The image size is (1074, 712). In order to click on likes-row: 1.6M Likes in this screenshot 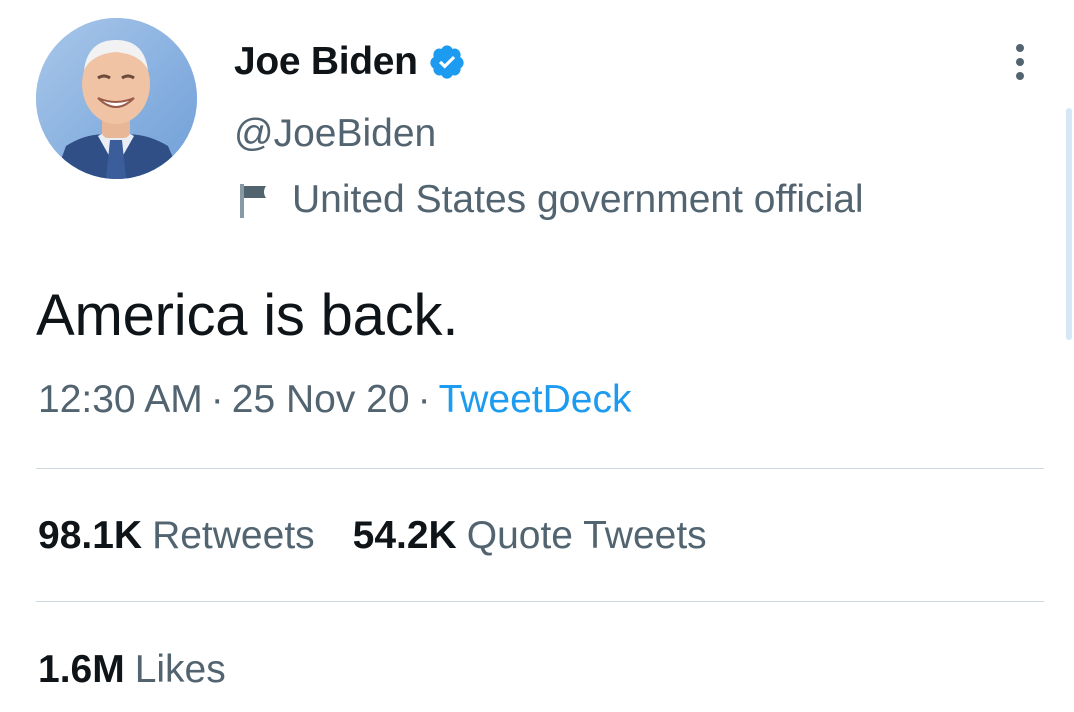, I will do `click(151, 670)`.